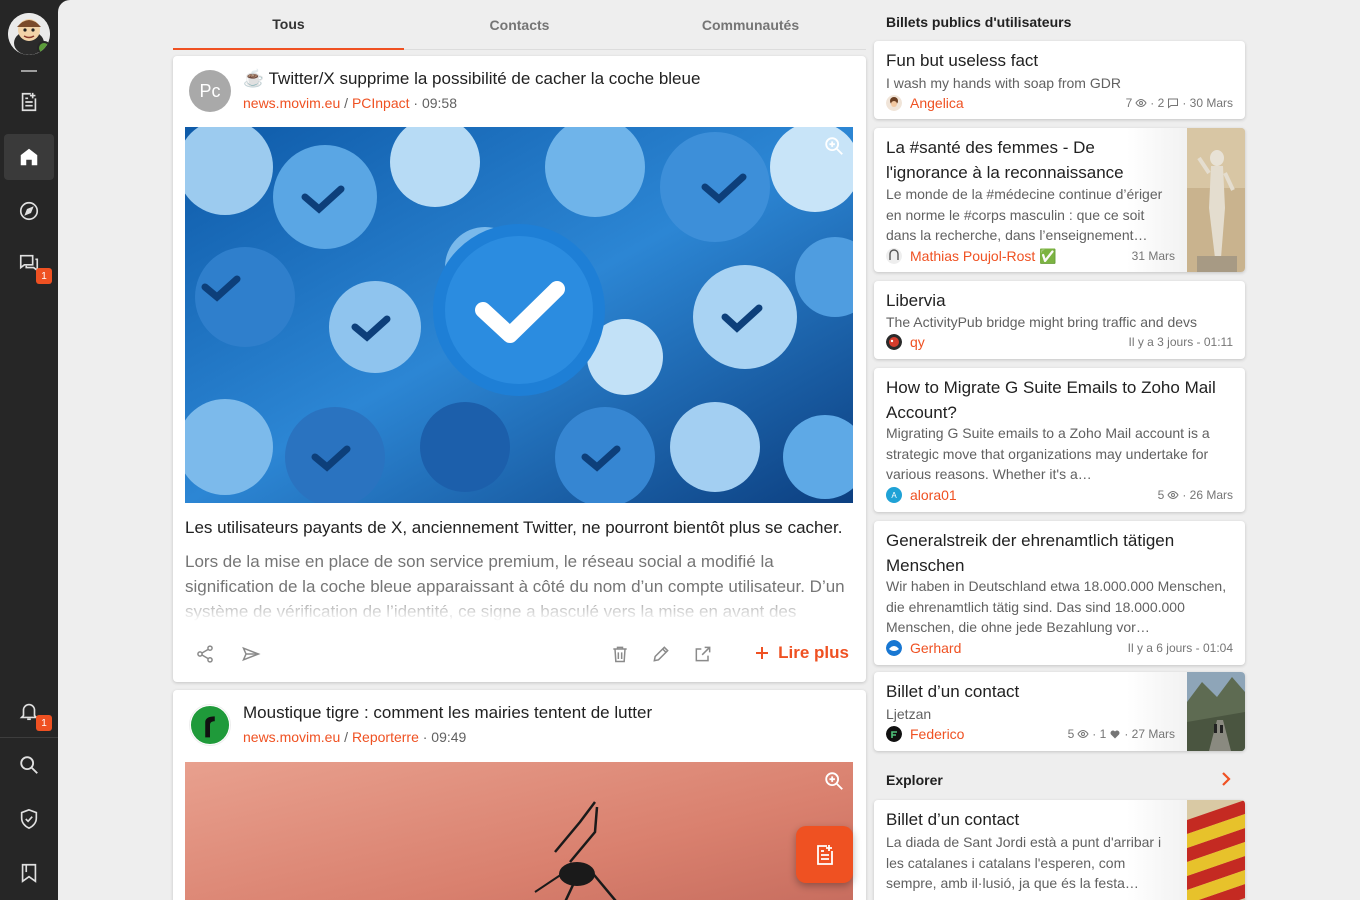 Image resolution: width=1360 pixels, height=900 pixels. What do you see at coordinates (914, 780) in the screenshot?
I see `section-title-explore: Explorer` at bounding box center [914, 780].